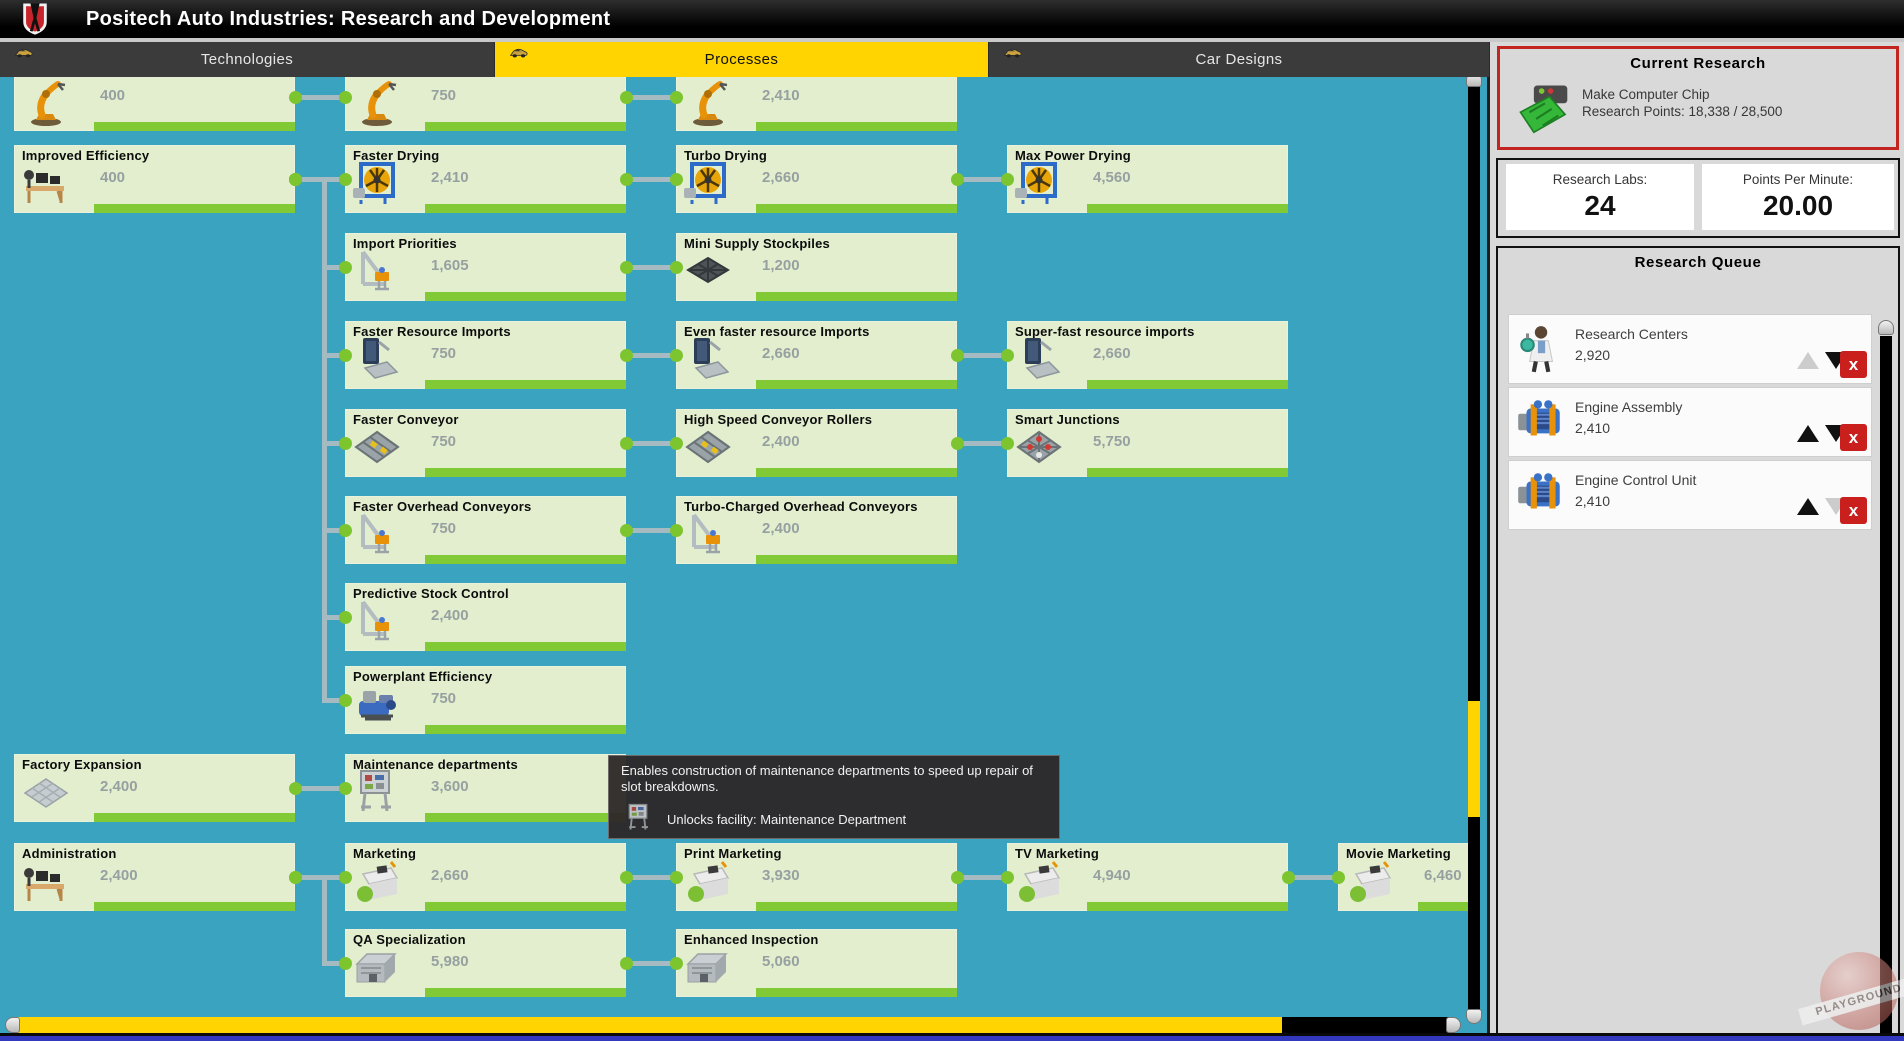 This screenshot has height=1041, width=1904. I want to click on research-node-powerplant-efficiency: Powerplant Efficiency 750, so click(485, 700).